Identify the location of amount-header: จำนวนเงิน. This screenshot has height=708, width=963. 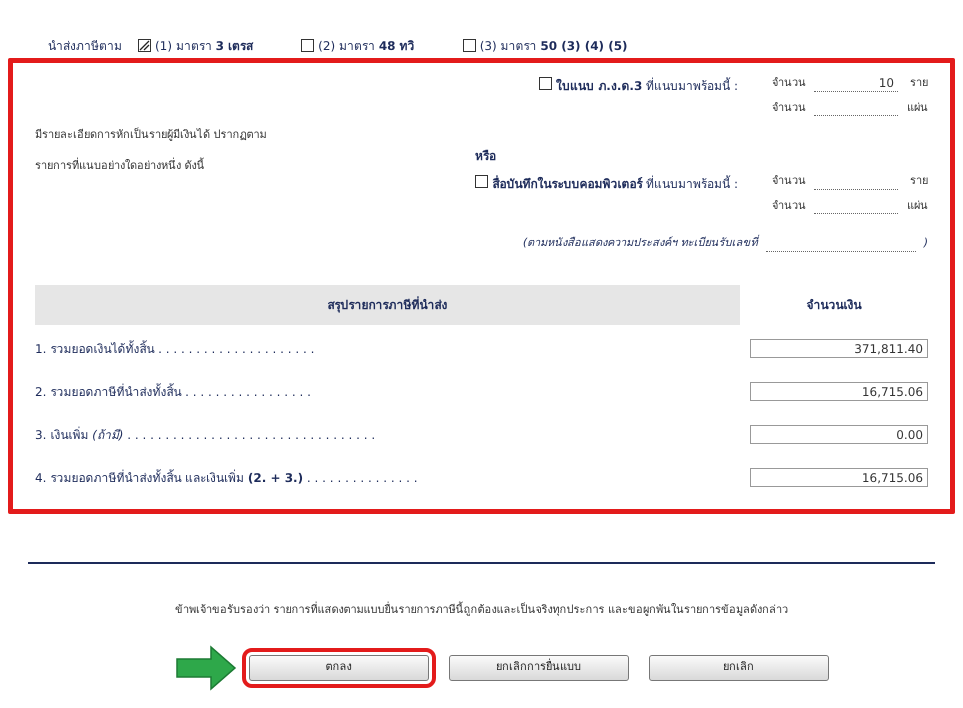
(834, 305).